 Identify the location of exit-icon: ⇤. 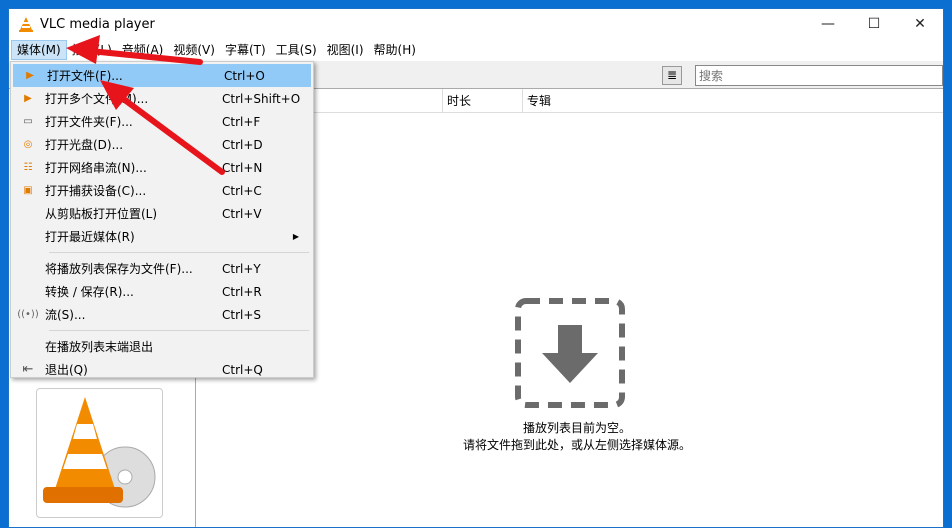
(28, 369).